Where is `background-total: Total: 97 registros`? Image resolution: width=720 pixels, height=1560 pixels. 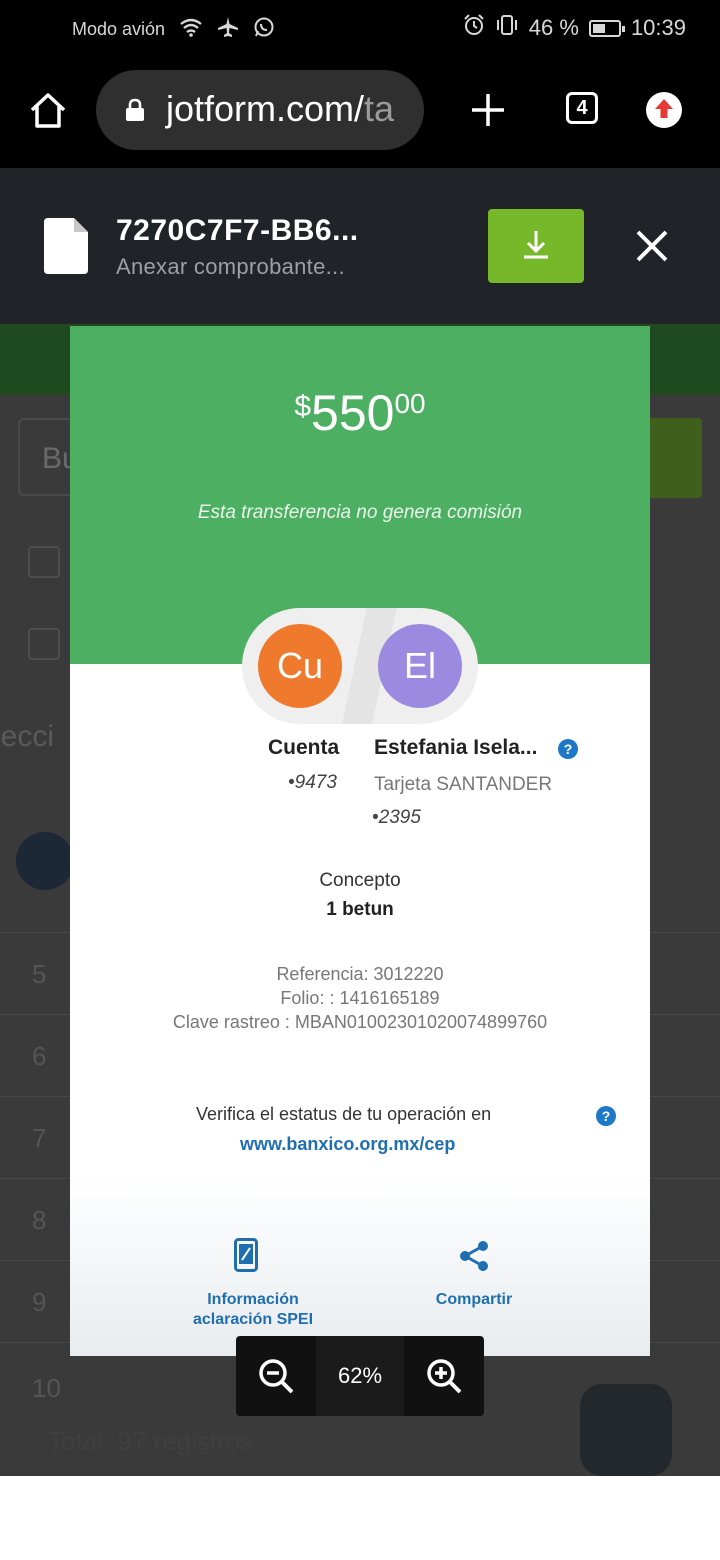 background-total: Total: 97 registros is located at coordinates (151, 1441).